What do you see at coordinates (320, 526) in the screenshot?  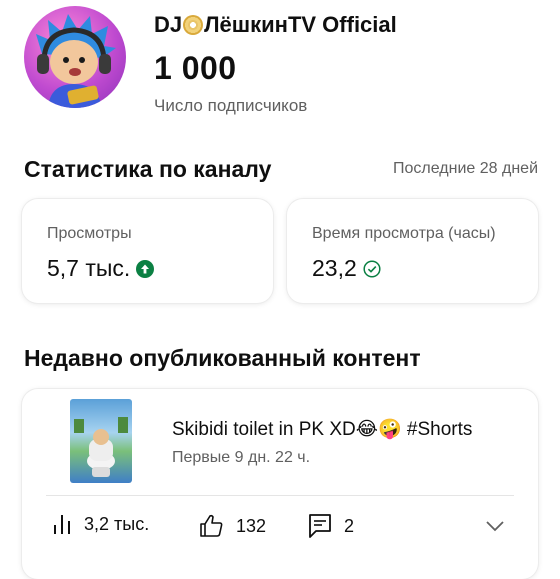 I see `comment-icon` at bounding box center [320, 526].